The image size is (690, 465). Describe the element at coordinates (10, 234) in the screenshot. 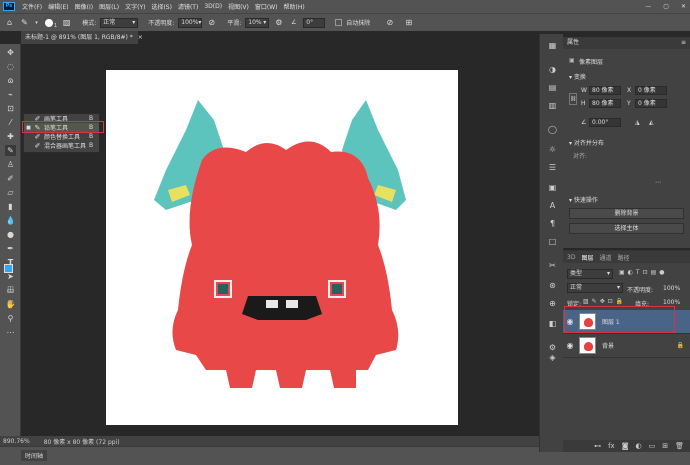

I see `dodge-tool-icon: ●` at that location.